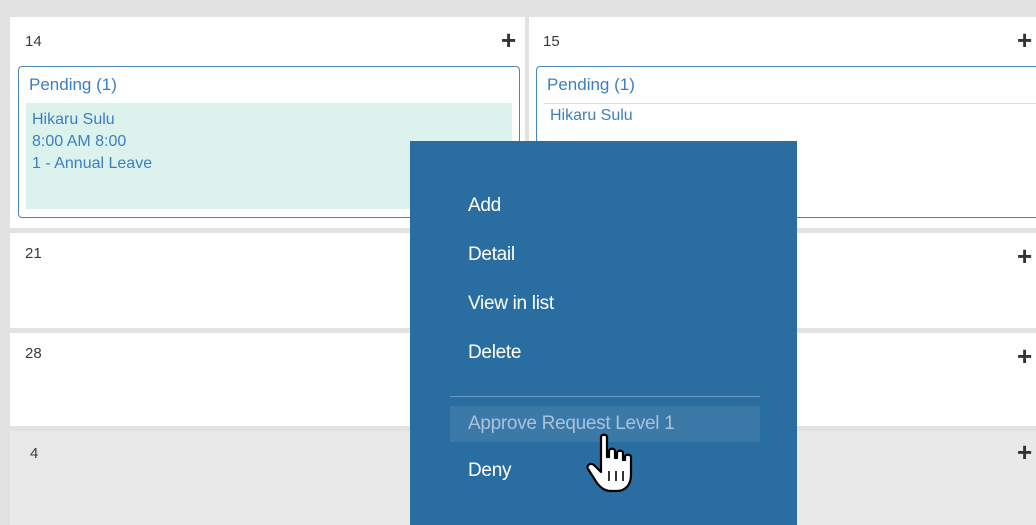  What do you see at coordinates (491, 255) in the screenshot?
I see `menu-item-detail: Detail` at bounding box center [491, 255].